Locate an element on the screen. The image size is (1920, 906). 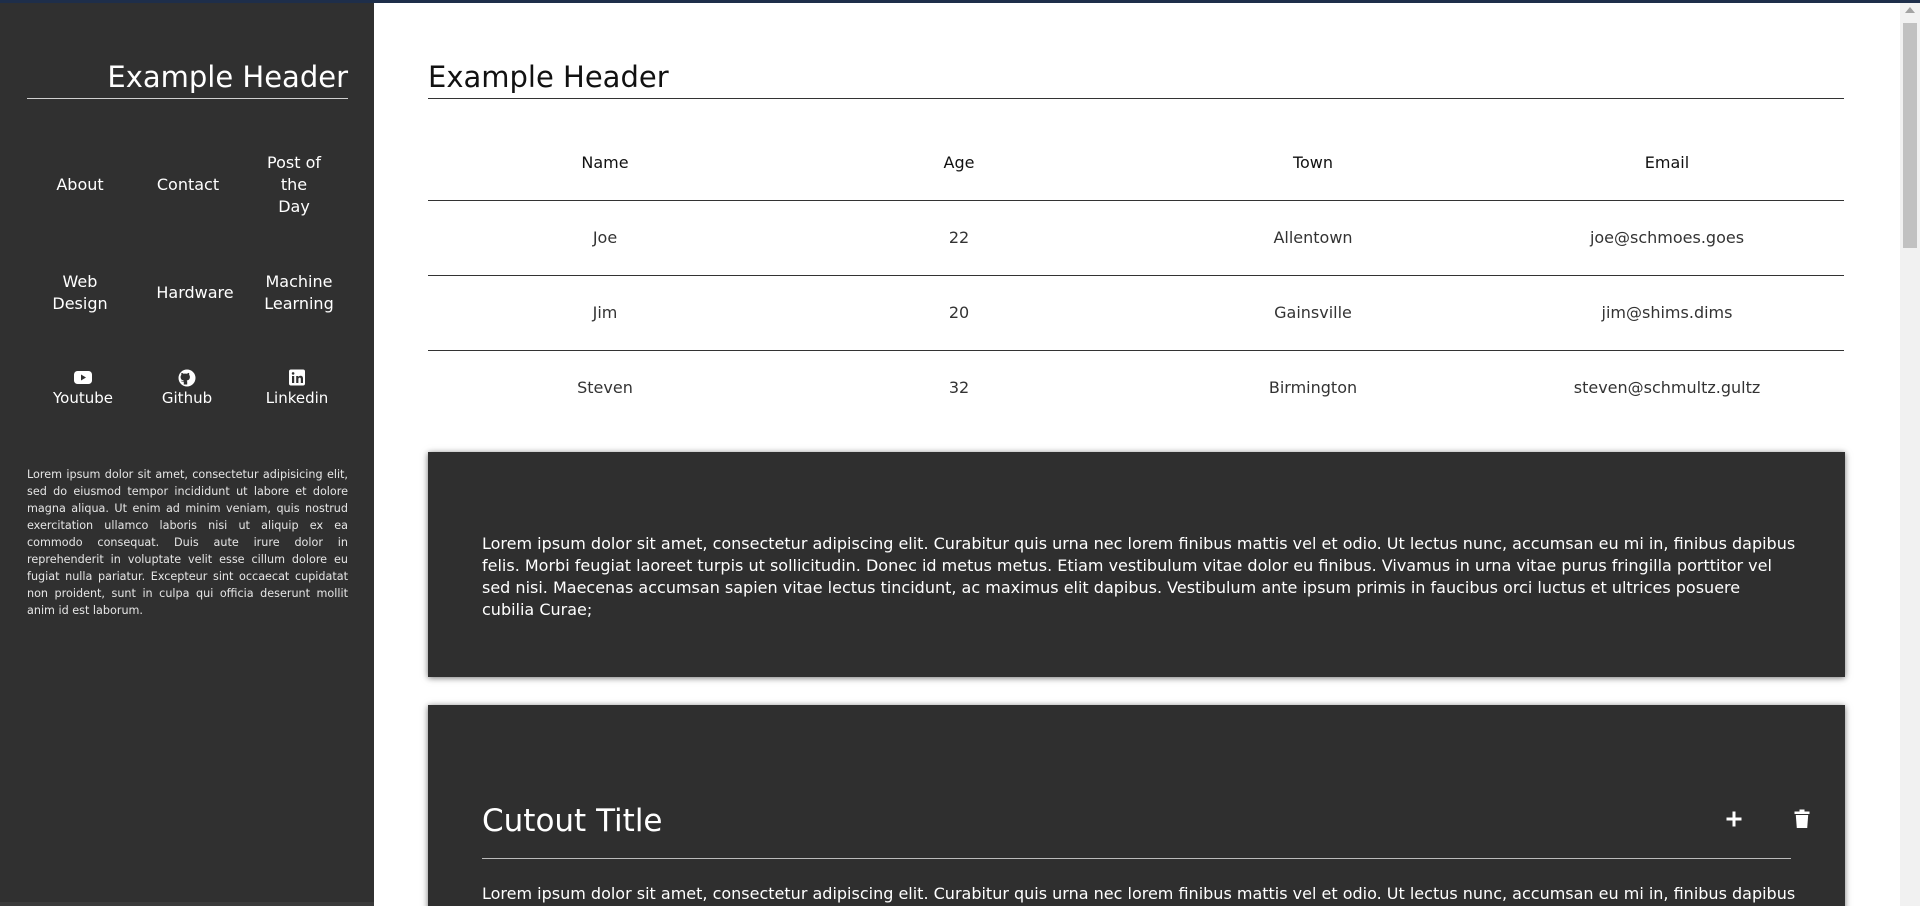
cell-email: joe@schmoes.goes is located at coordinates (1667, 238).